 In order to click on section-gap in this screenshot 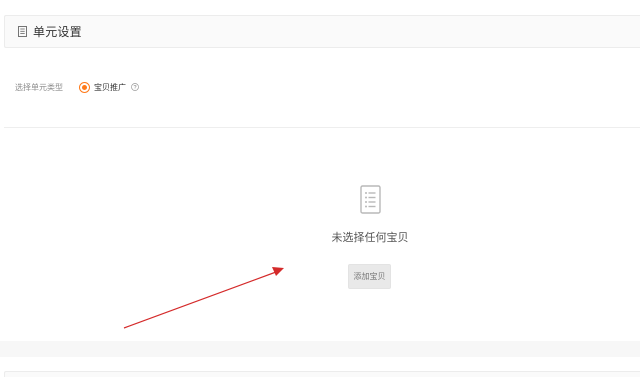, I will do `click(320, 349)`.